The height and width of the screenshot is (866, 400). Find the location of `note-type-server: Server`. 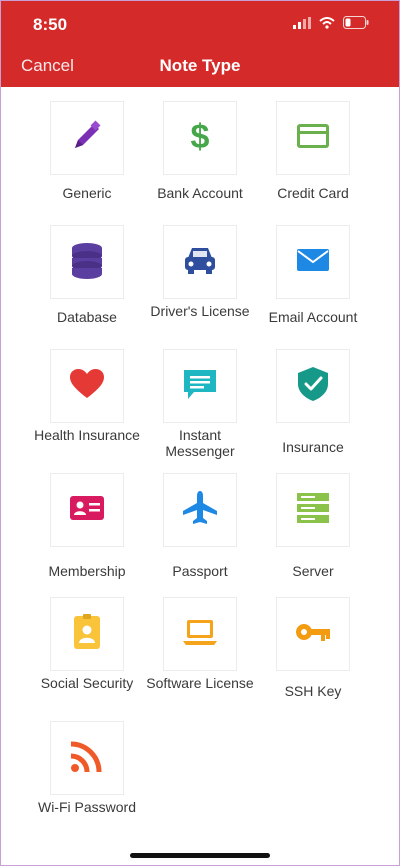

note-type-server: Server is located at coordinates (313, 526).